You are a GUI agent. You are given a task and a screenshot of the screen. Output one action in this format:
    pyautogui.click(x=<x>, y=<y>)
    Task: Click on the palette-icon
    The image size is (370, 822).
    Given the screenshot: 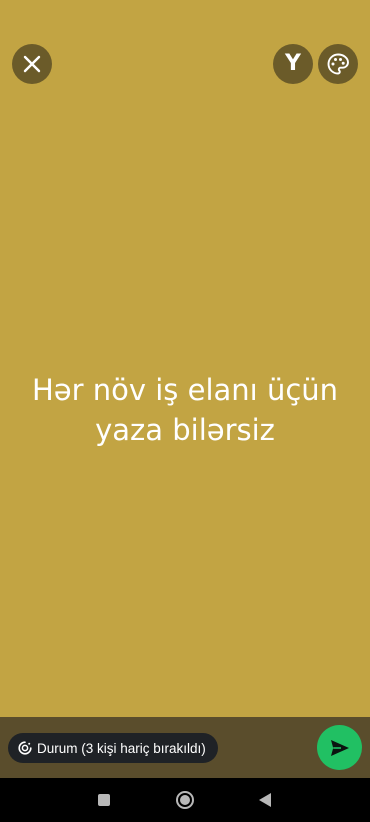 What is the action you would take?
    pyautogui.click(x=338, y=64)
    